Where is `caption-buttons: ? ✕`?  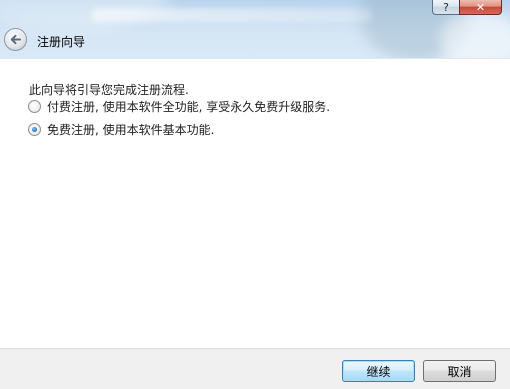 caption-buttons: ? ✕ is located at coordinates (467, 8).